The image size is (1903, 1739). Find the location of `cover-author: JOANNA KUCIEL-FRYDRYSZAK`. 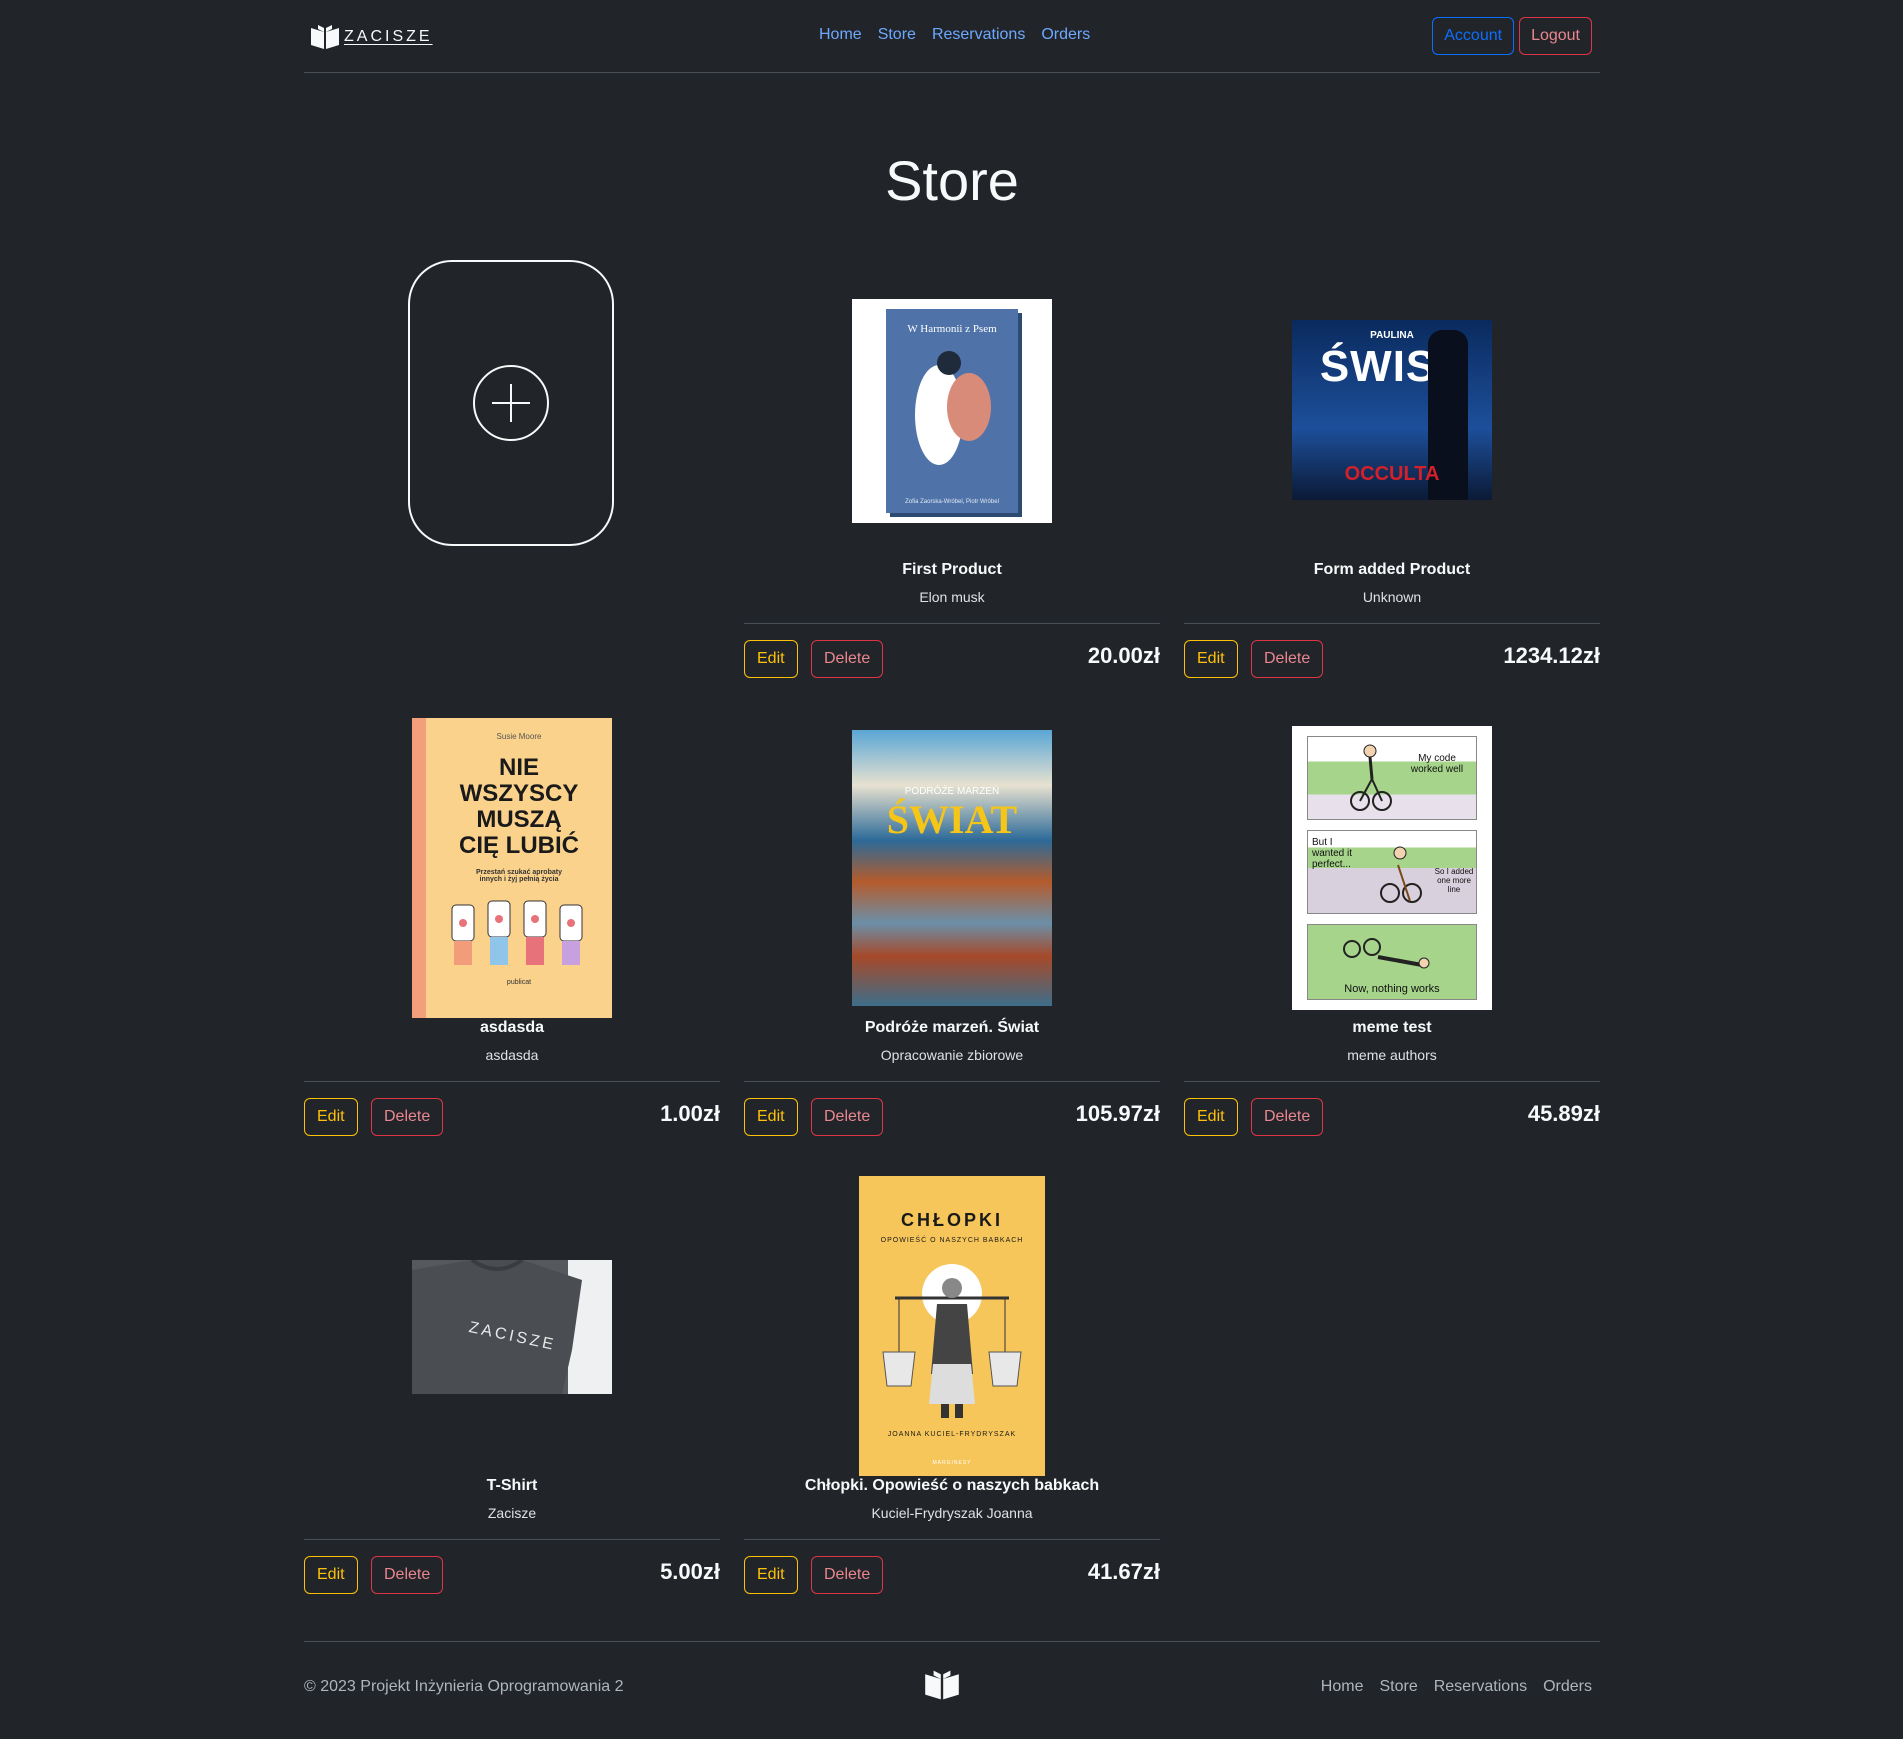

cover-author: JOANNA KUCIEL-FRYDRYSZAK is located at coordinates (952, 1434).